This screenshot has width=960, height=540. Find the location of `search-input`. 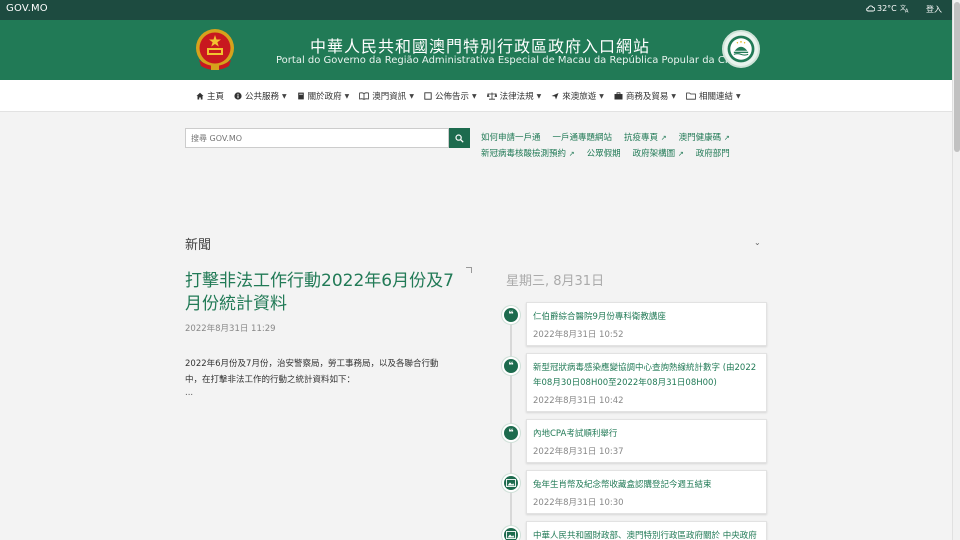

search-input is located at coordinates (317, 138).